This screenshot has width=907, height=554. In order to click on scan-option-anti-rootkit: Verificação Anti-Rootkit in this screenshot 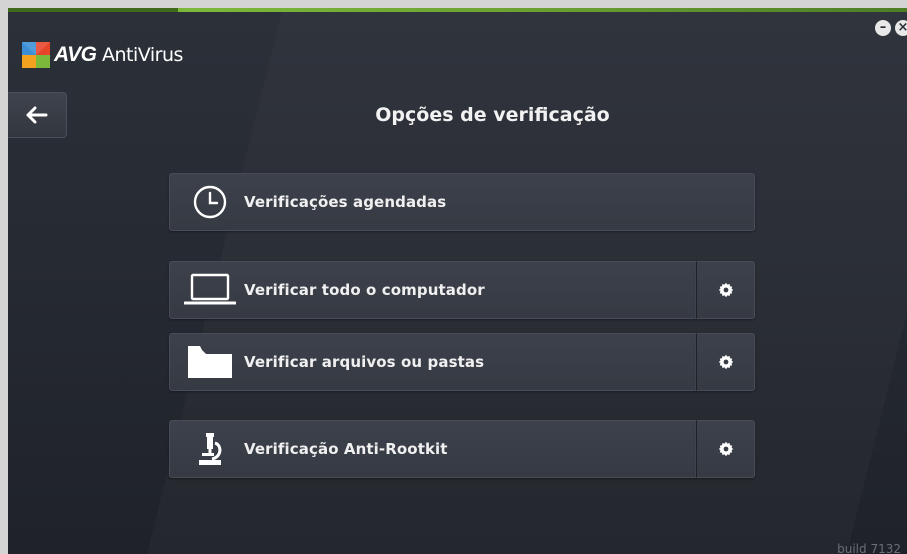, I will do `click(462, 449)`.